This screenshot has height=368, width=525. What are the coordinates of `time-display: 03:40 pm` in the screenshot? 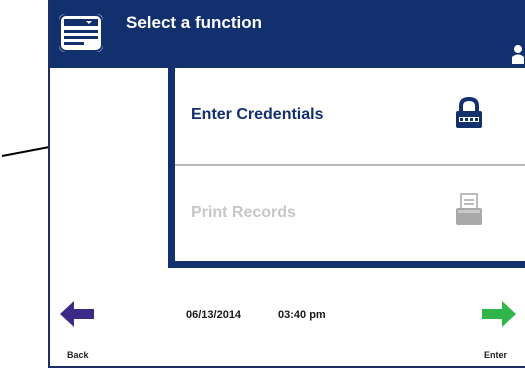 It's located at (302, 315).